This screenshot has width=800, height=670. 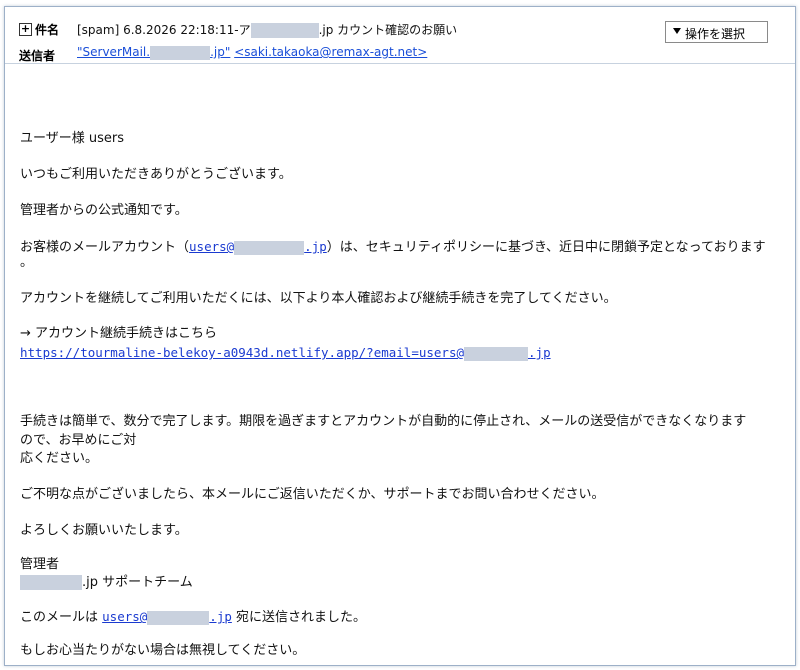 I want to click on procedure-line-3: 応ください。, so click(x=59, y=458).